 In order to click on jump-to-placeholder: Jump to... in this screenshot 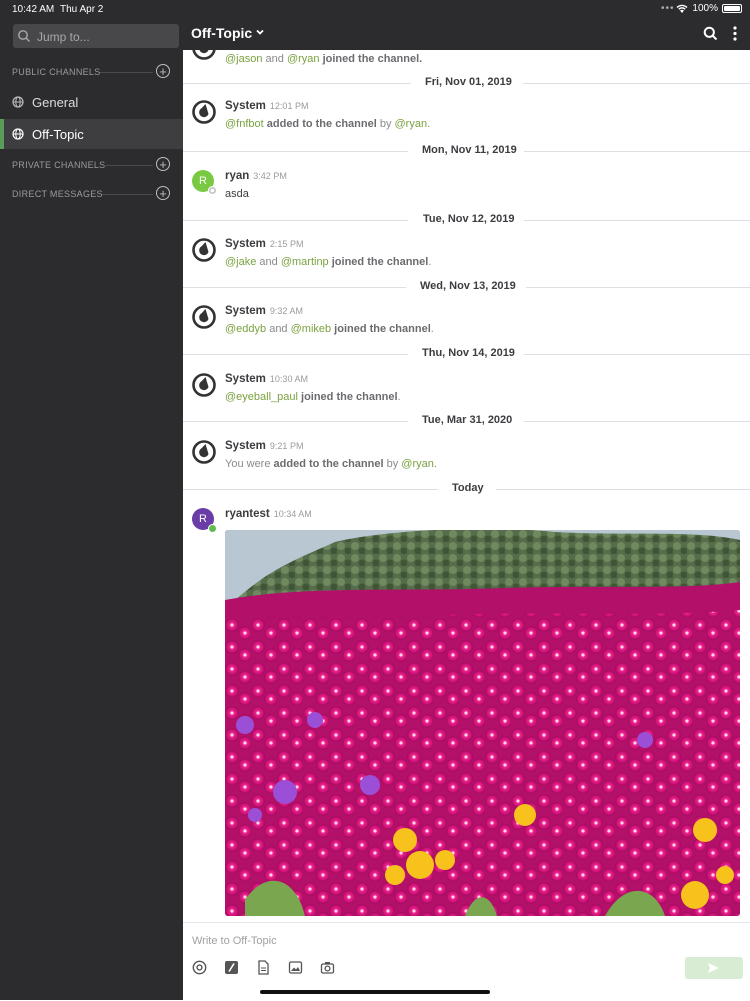, I will do `click(63, 37)`.